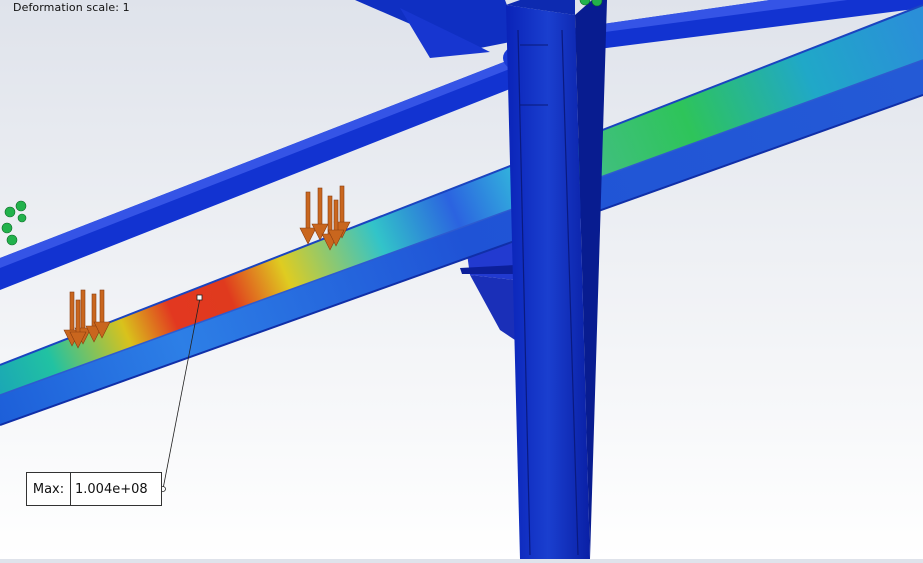 This screenshot has width=923, height=563. What do you see at coordinates (199, 297) in the screenshot?
I see `max-marker` at bounding box center [199, 297].